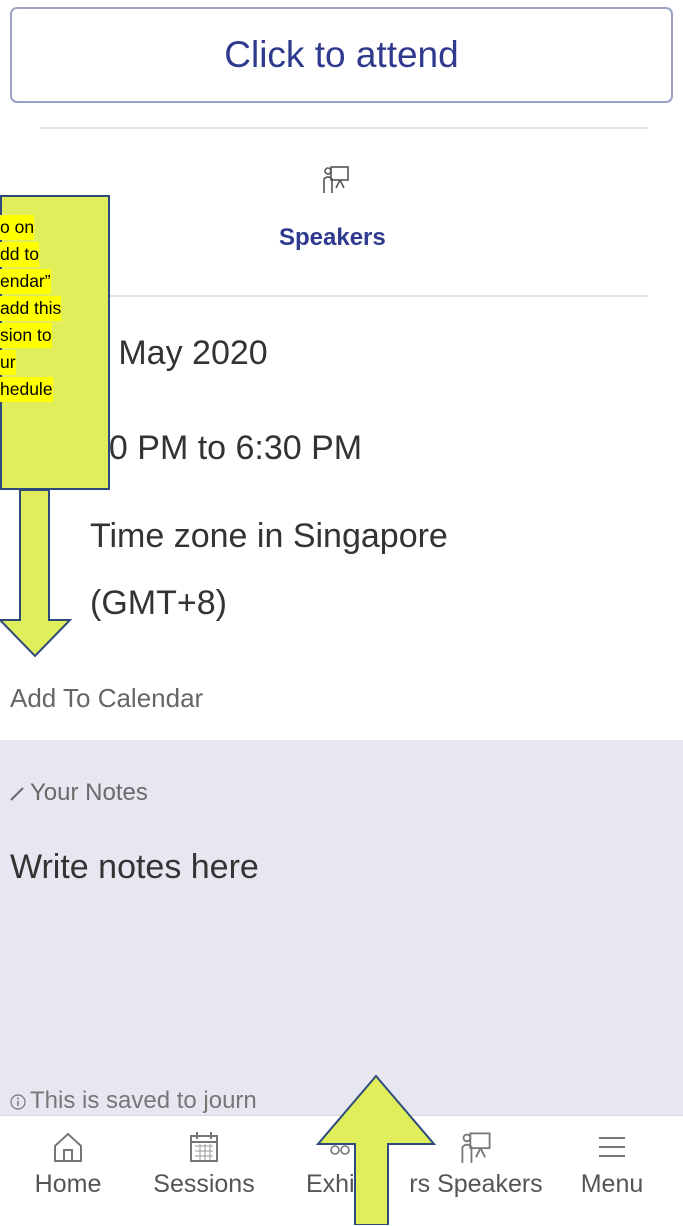  What do you see at coordinates (89, 792) in the screenshot?
I see `notes-label: Your Notes` at bounding box center [89, 792].